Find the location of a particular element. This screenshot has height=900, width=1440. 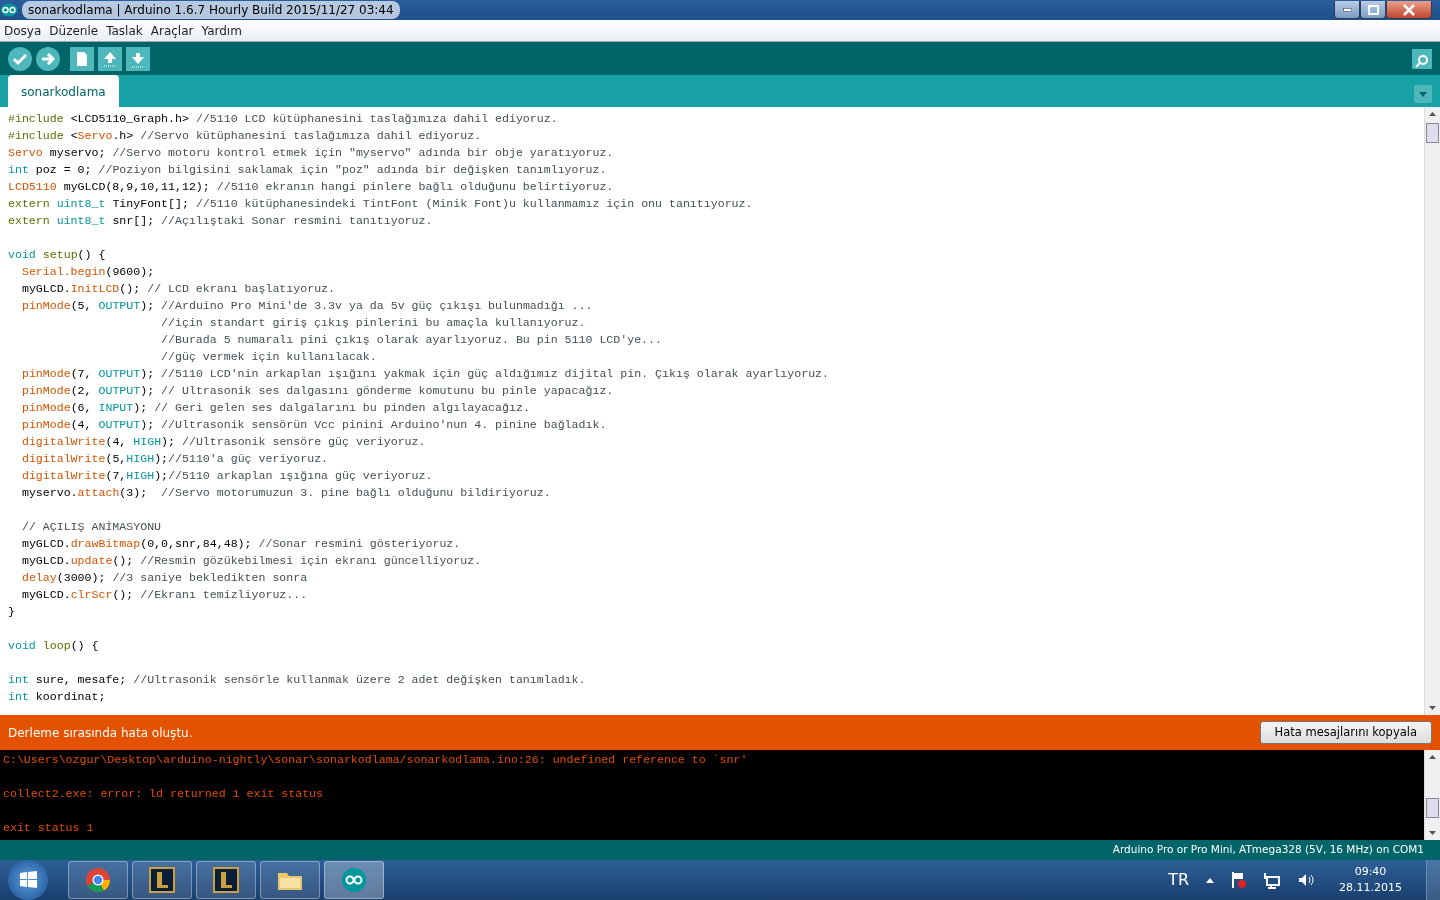

code-token: setup is located at coordinates (60, 254).